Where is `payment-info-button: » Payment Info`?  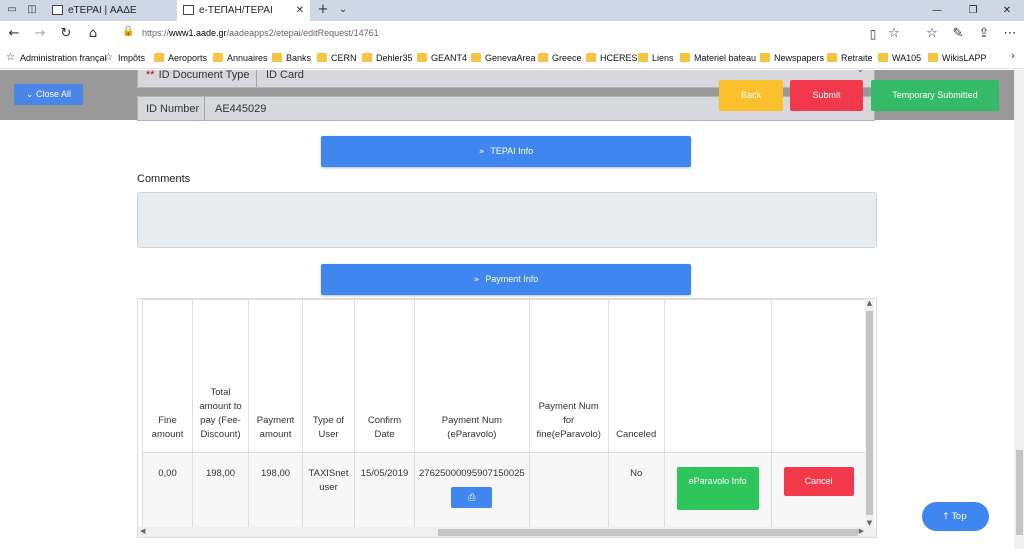
payment-info-button: » Payment Info is located at coordinates (506, 279).